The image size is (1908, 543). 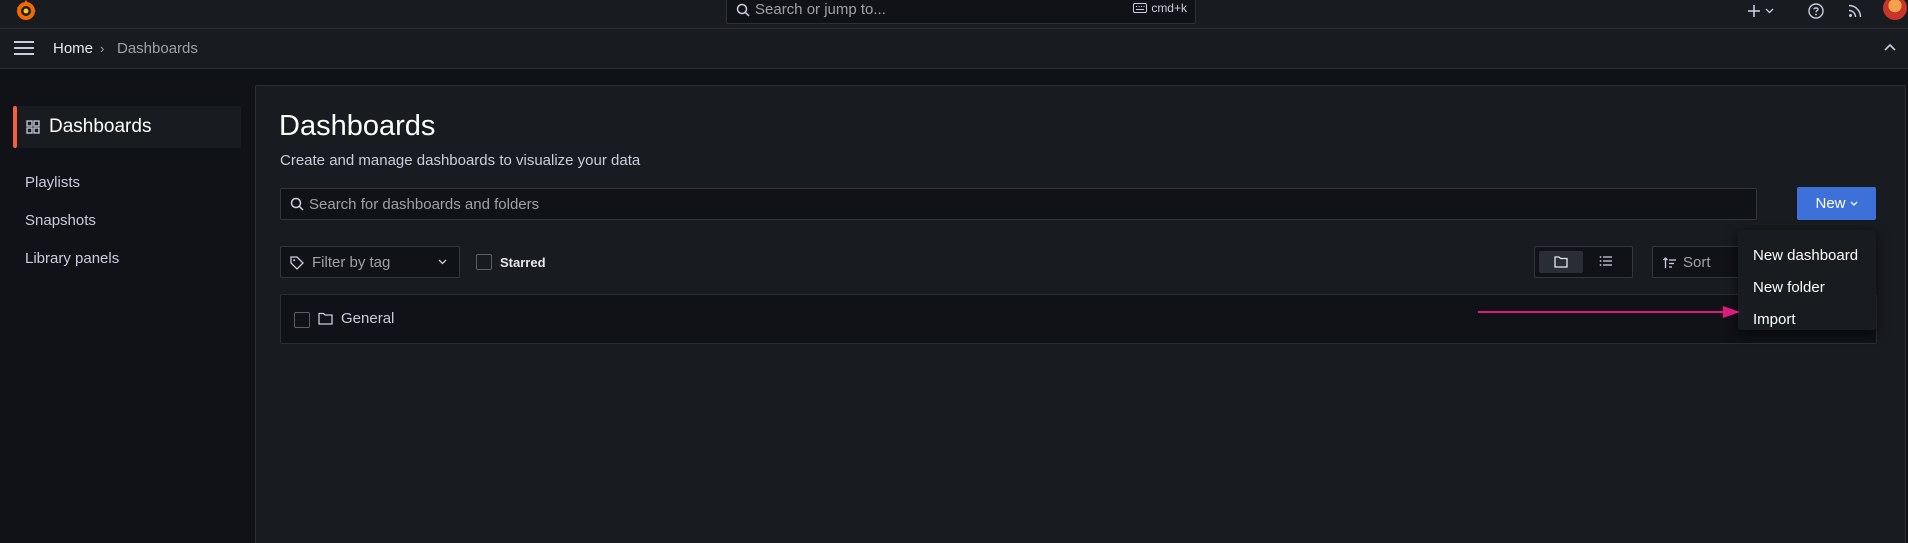 I want to click on top-bar: Search or jump to... cmd+k, so click(x=954, y=14).